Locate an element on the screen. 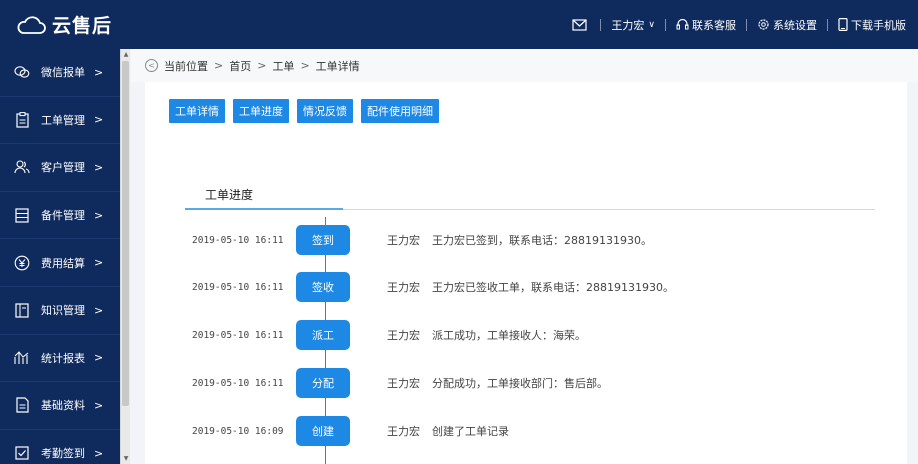 The width and height of the screenshot is (918, 464). sidebar-item: 客户管理 > is located at coordinates (60, 168).